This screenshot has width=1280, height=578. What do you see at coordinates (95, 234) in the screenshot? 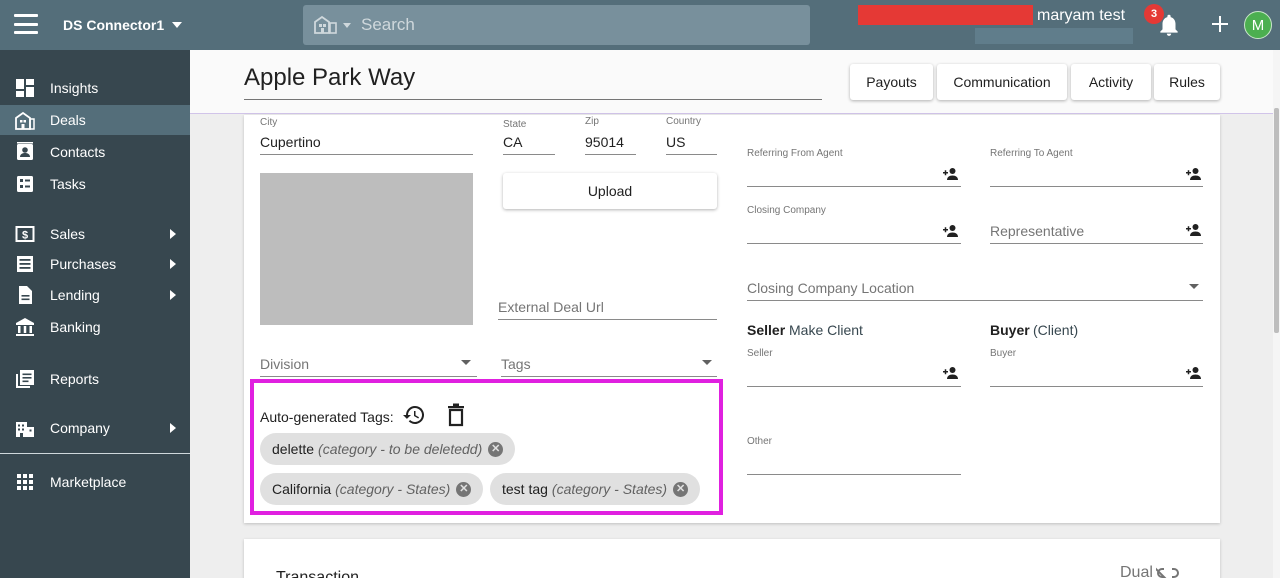
I see `sidebar-item-sales: $ Sales` at bounding box center [95, 234].